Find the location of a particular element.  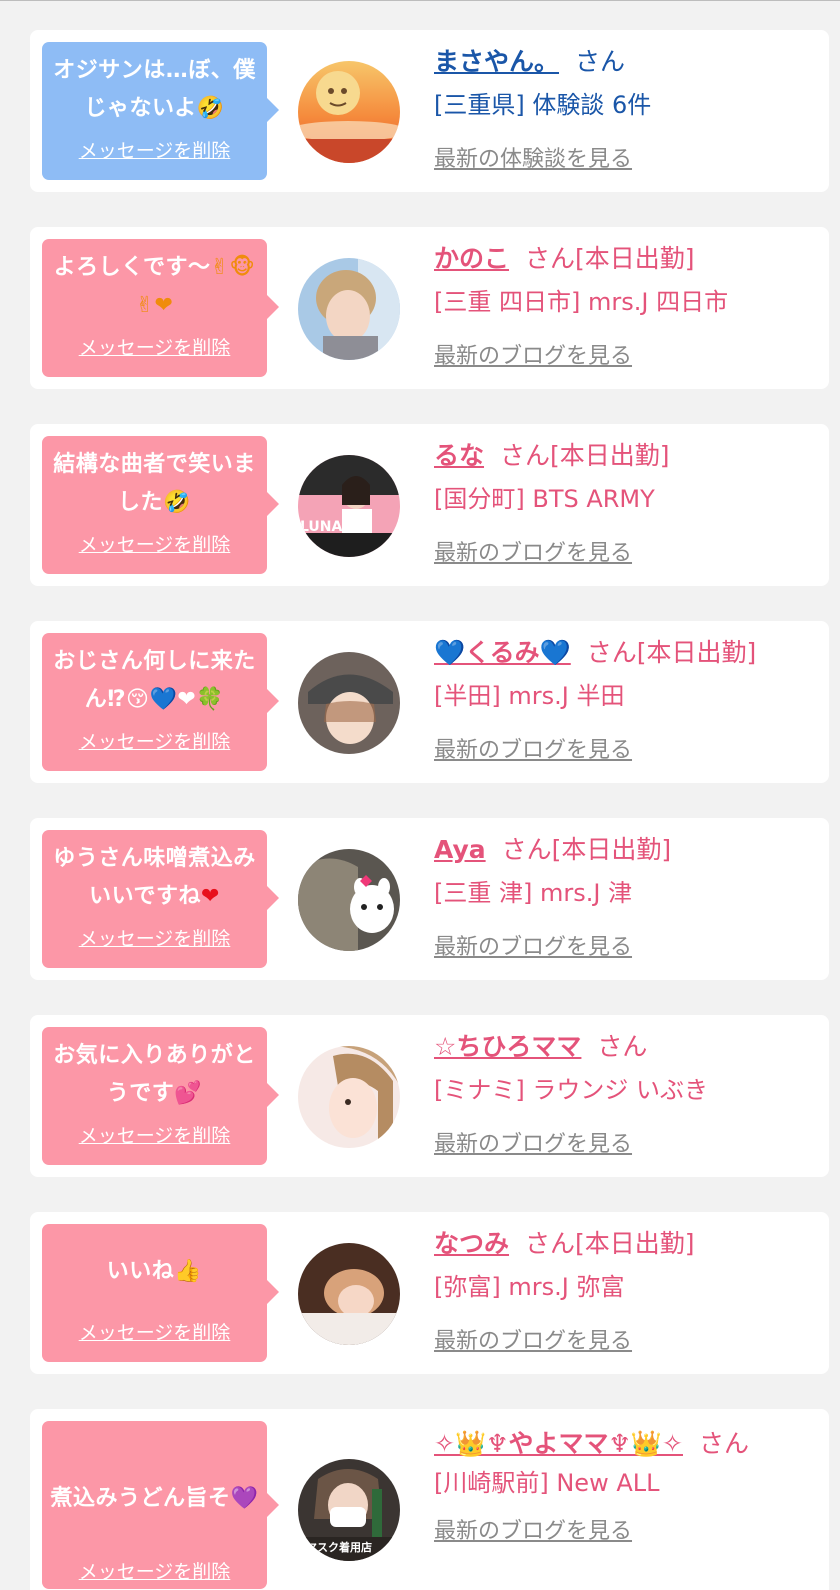

purple-heart-icon: 💜 is located at coordinates (244, 1498).